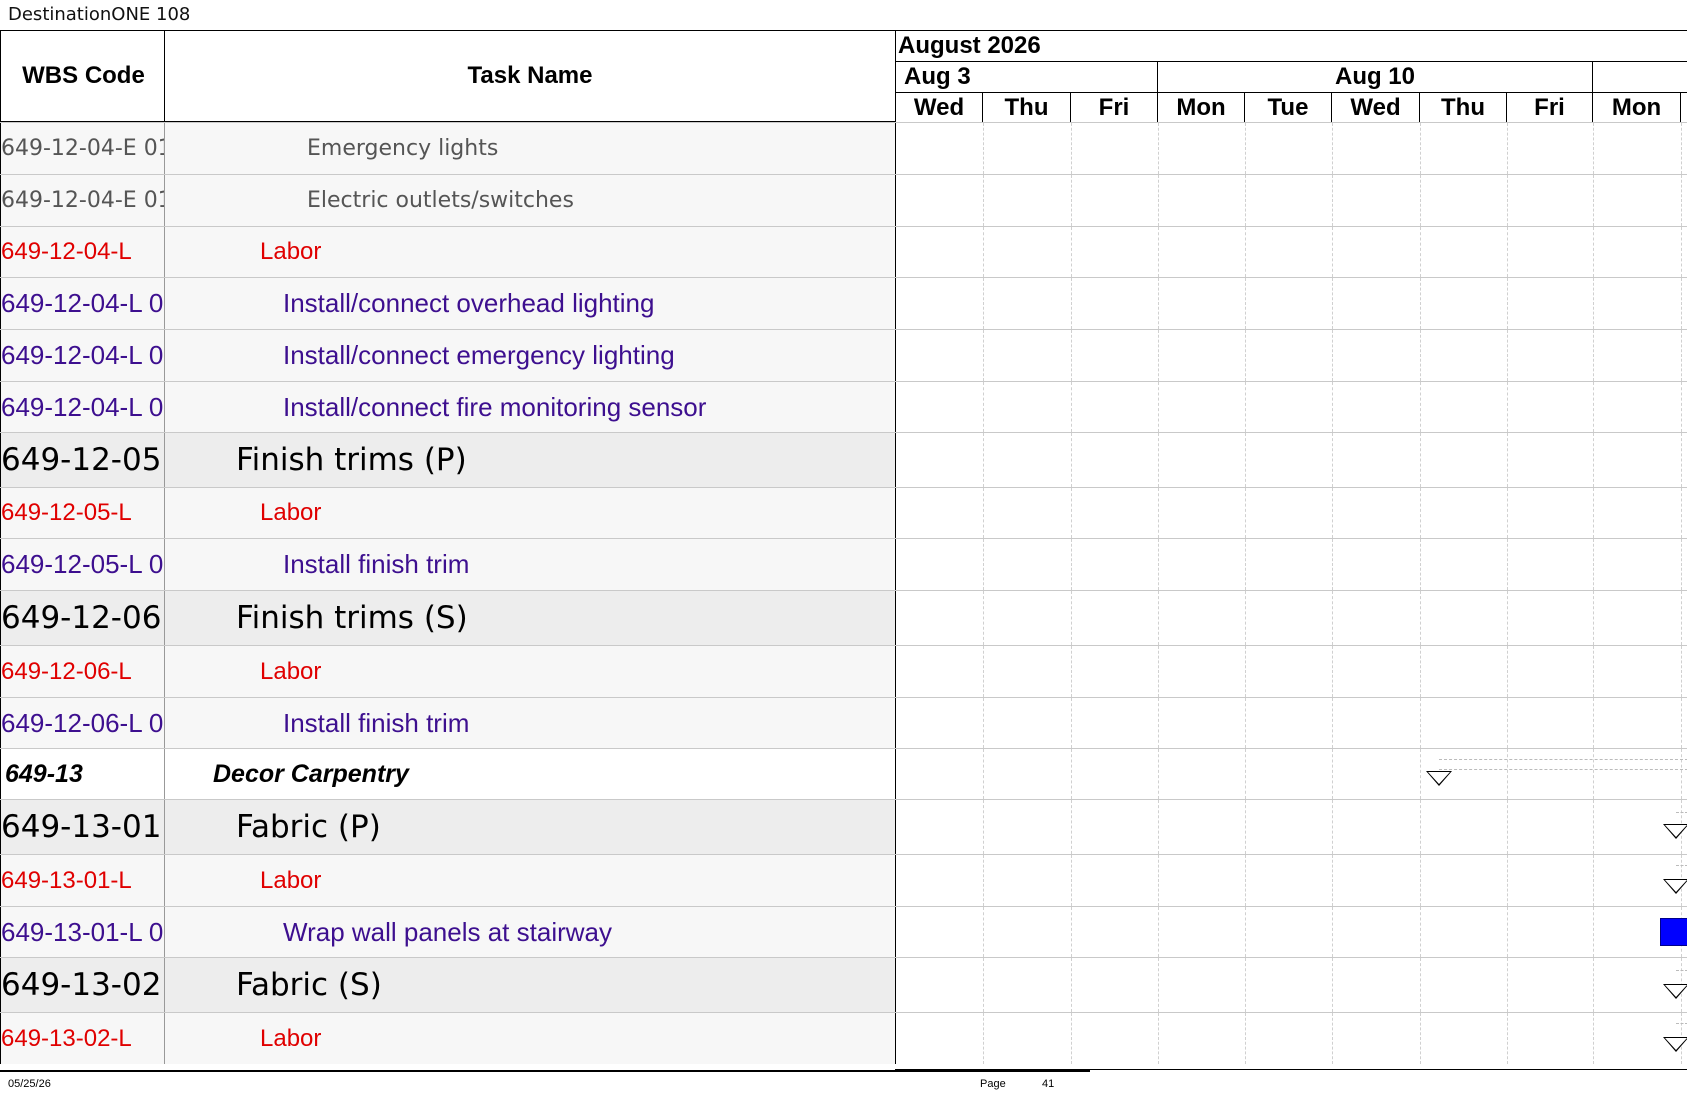  I want to click on wbs-code-cell: 649-12-06, so click(82, 618).